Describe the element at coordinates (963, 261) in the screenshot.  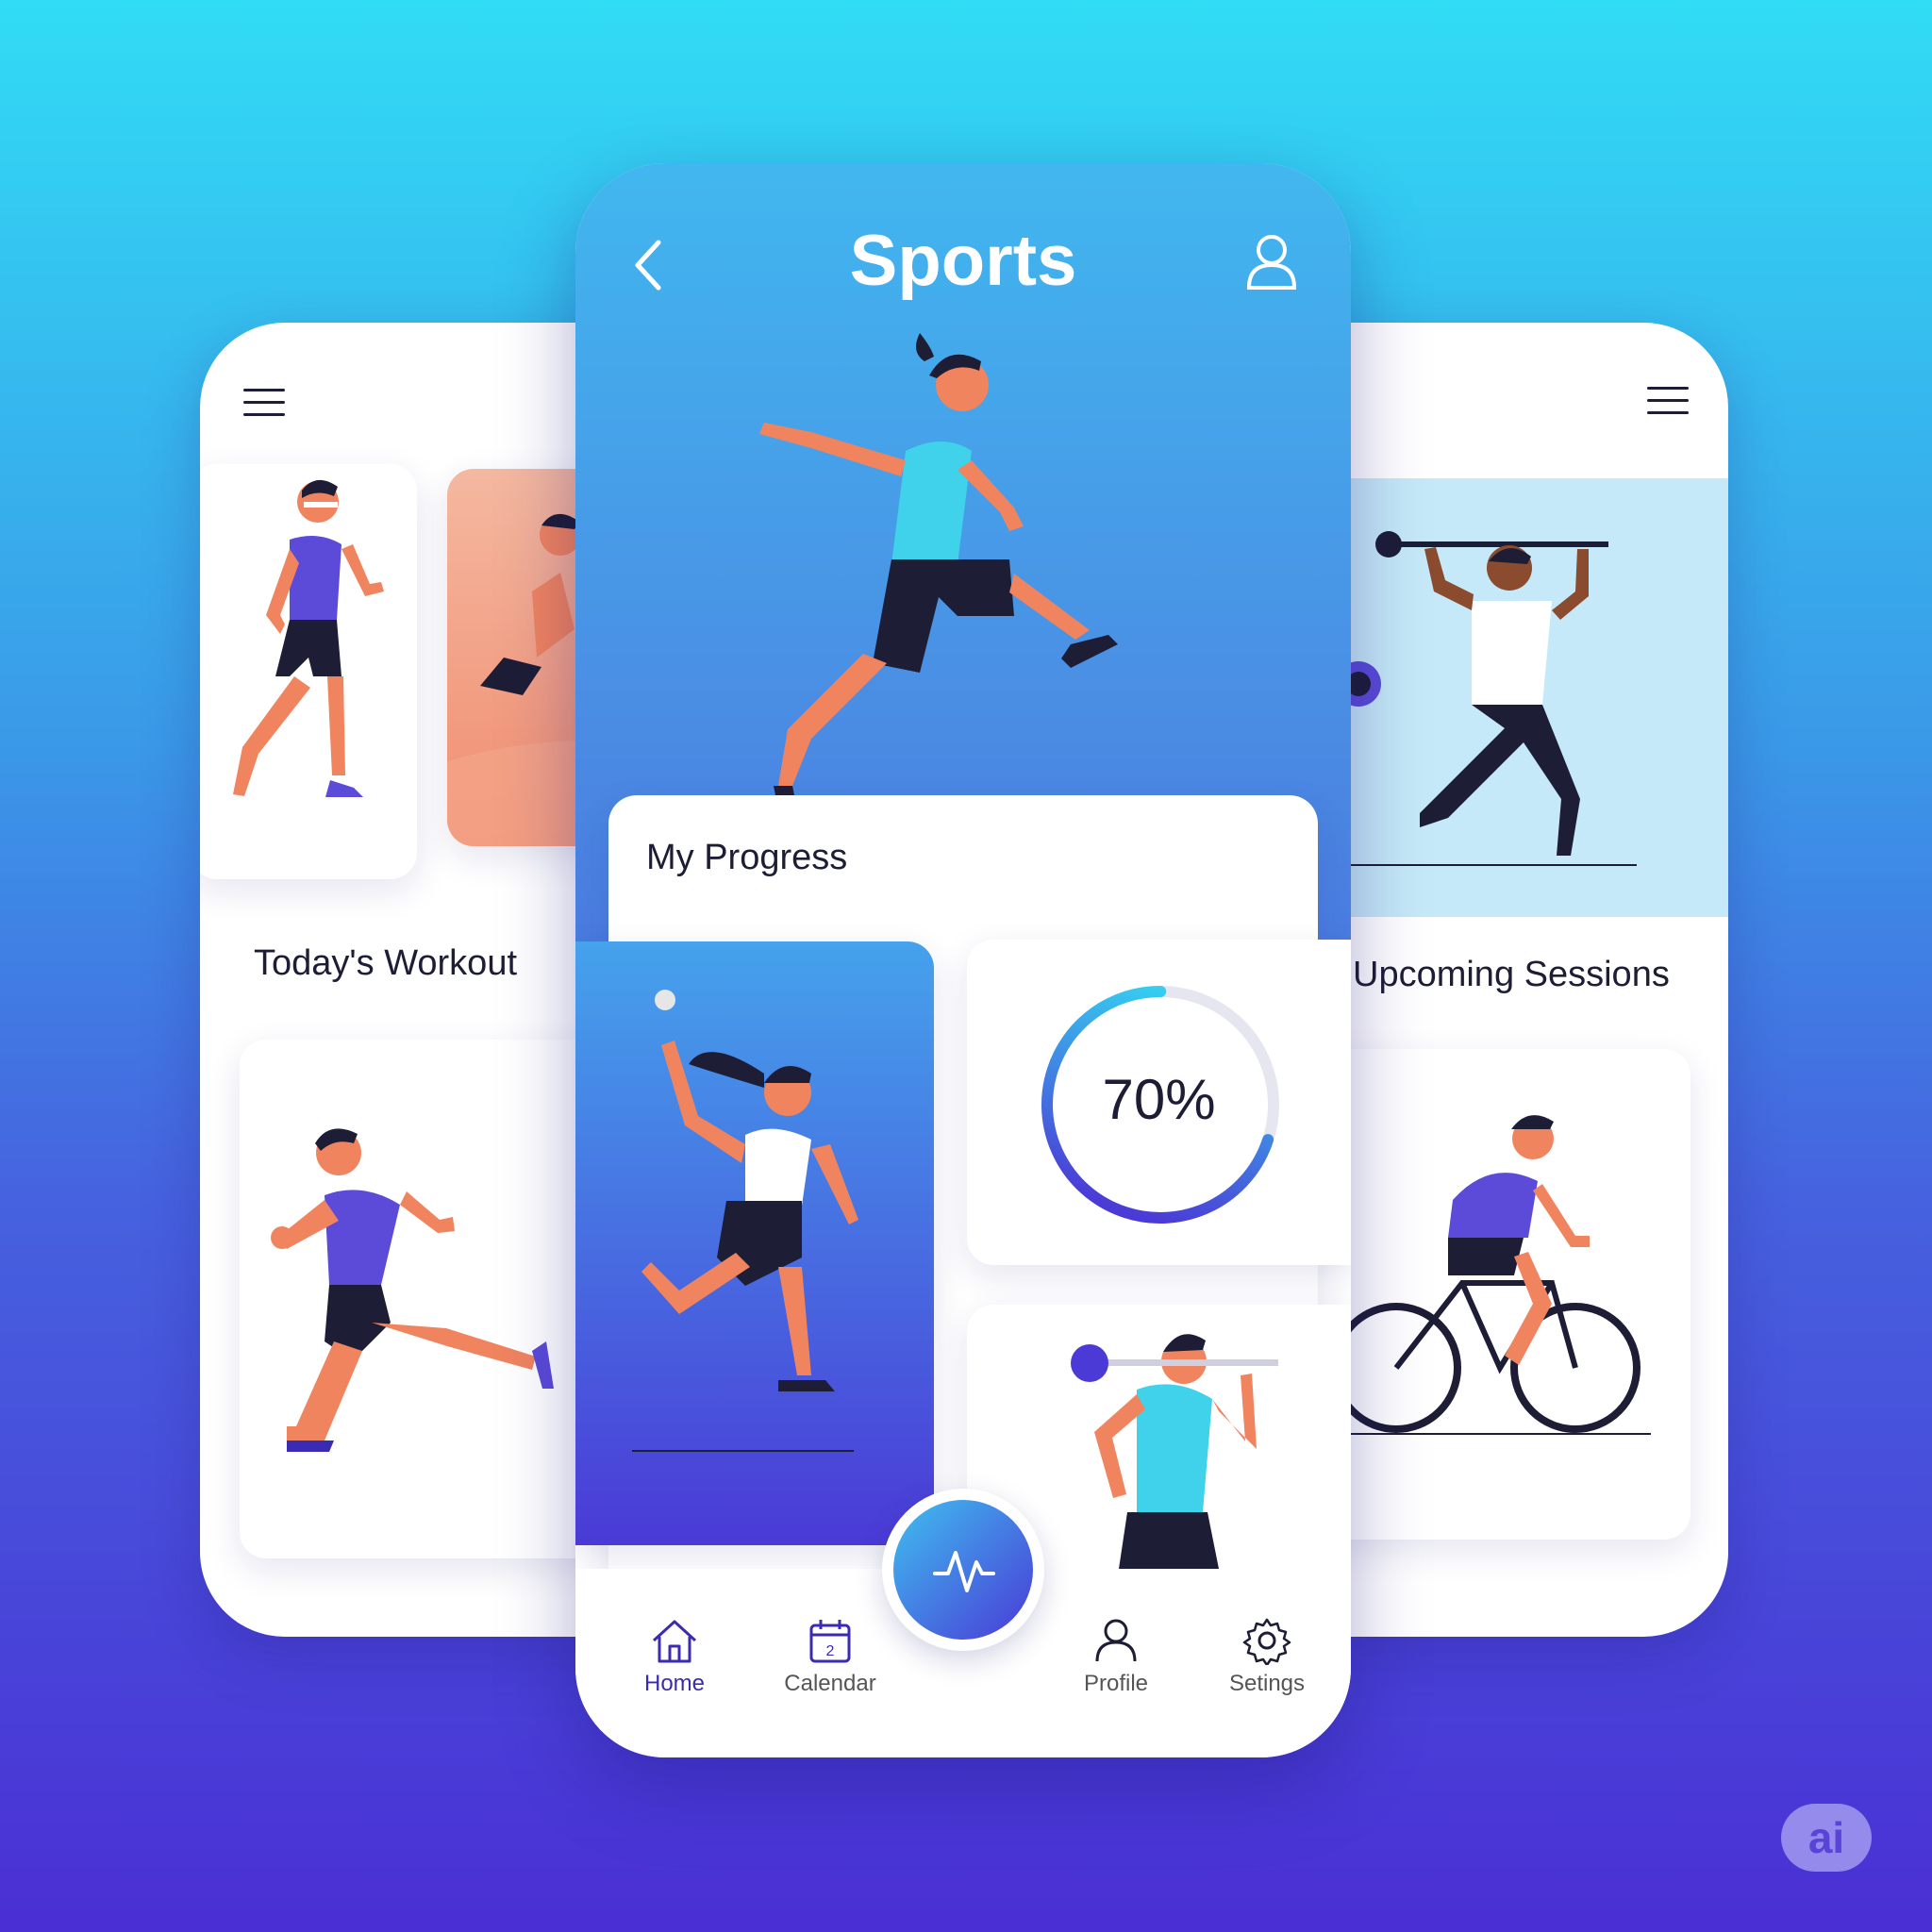
I see `page-title: Sports` at that location.